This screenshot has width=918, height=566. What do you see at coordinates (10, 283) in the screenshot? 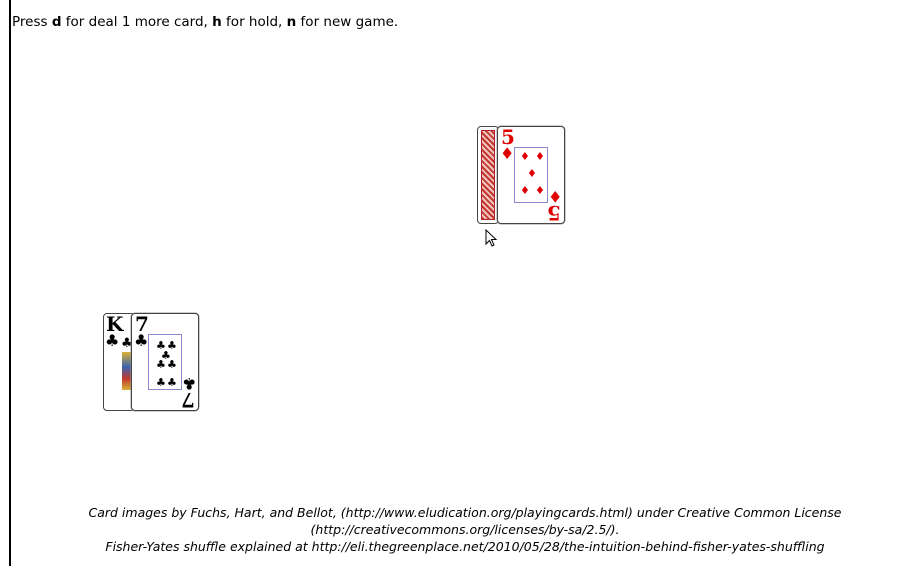
I see `frame-left-border` at bounding box center [10, 283].